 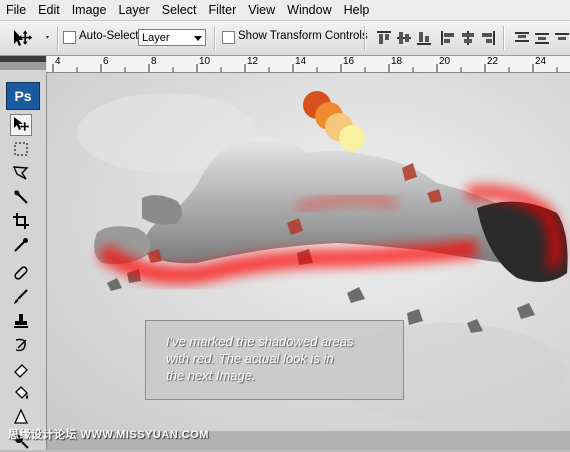 What do you see at coordinates (106, 61) in the screenshot?
I see `ruler-label: 6` at bounding box center [106, 61].